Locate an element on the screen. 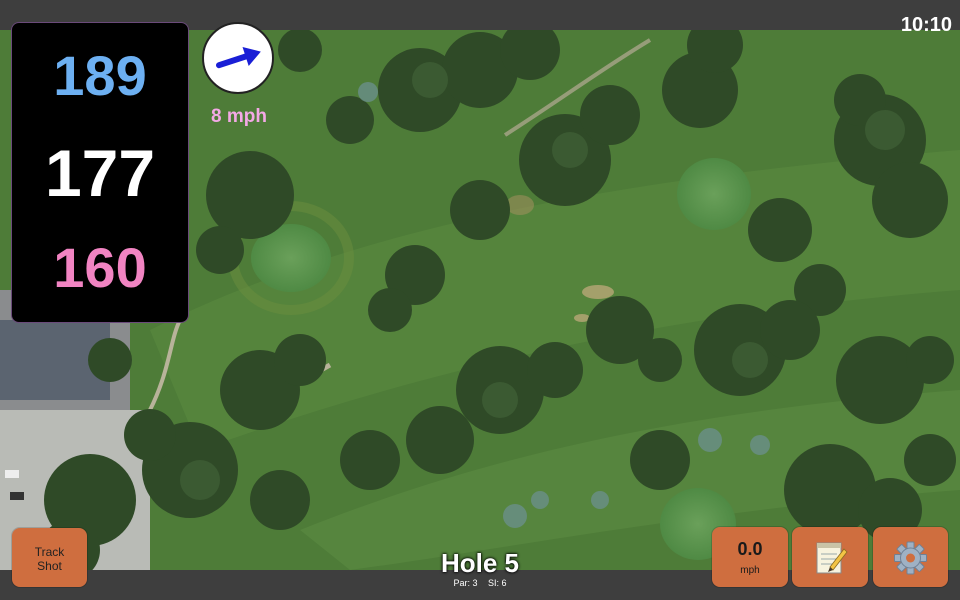 The image size is (960, 600). wind-arrow-icon is located at coordinates (238, 58).